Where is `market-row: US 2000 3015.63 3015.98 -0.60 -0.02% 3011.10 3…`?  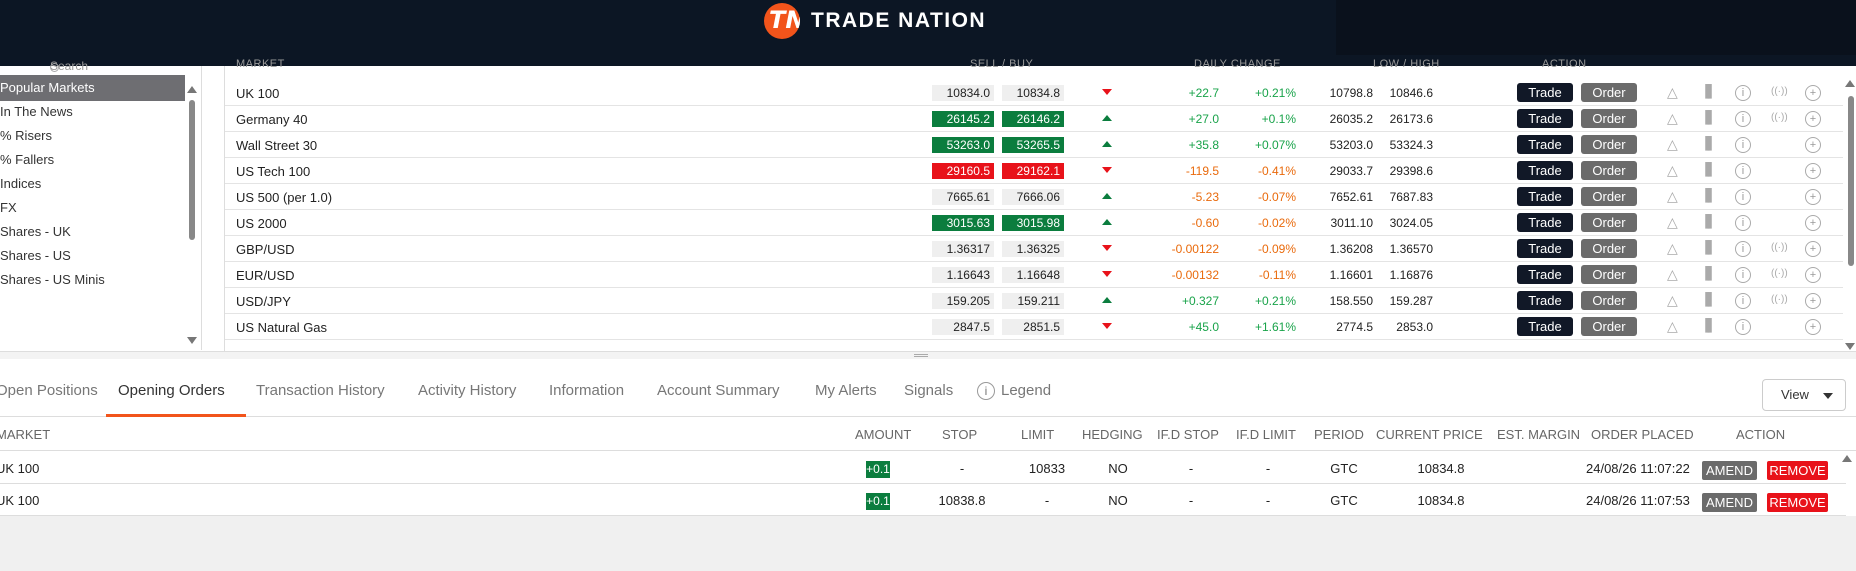
market-row: US 2000 3015.63 3015.98 -0.60 -0.02% 3011.10 3… is located at coordinates (1034, 223).